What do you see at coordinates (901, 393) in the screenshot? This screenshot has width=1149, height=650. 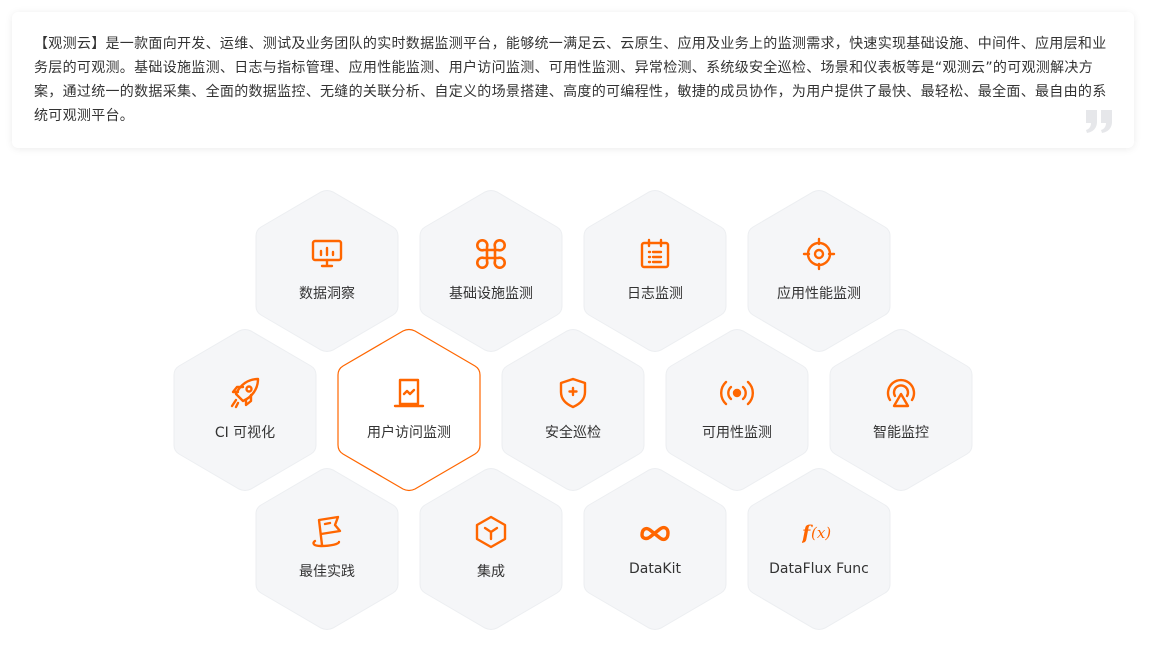 I see `radar-icon` at bounding box center [901, 393].